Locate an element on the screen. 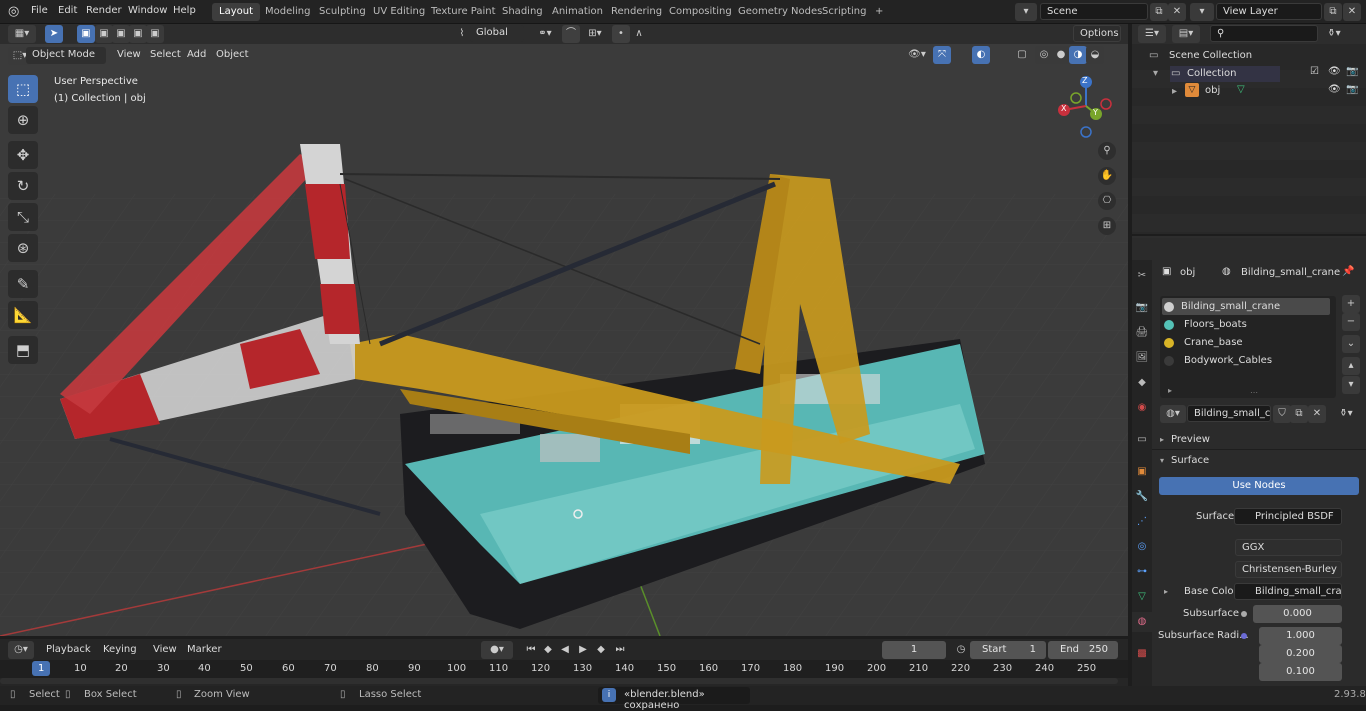 The width and height of the screenshot is (1366, 711). play-icon: ▶ is located at coordinates (583, 650).